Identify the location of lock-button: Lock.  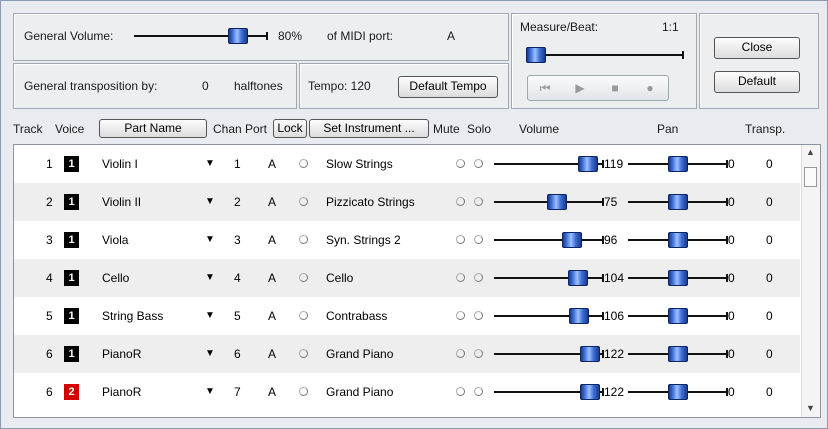
(290, 128).